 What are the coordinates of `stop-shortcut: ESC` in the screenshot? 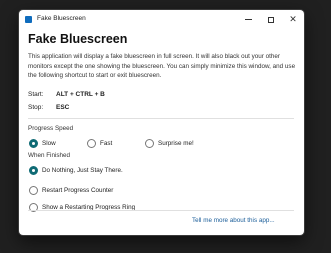 It's located at (63, 107).